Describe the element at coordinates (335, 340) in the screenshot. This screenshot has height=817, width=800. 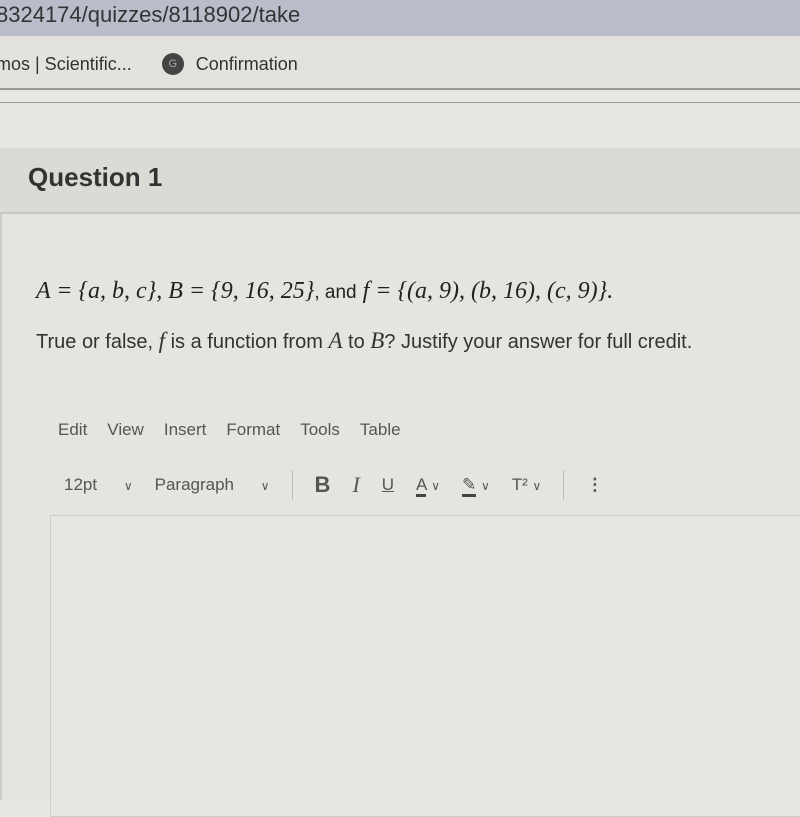
I see `prompt-math: A` at that location.